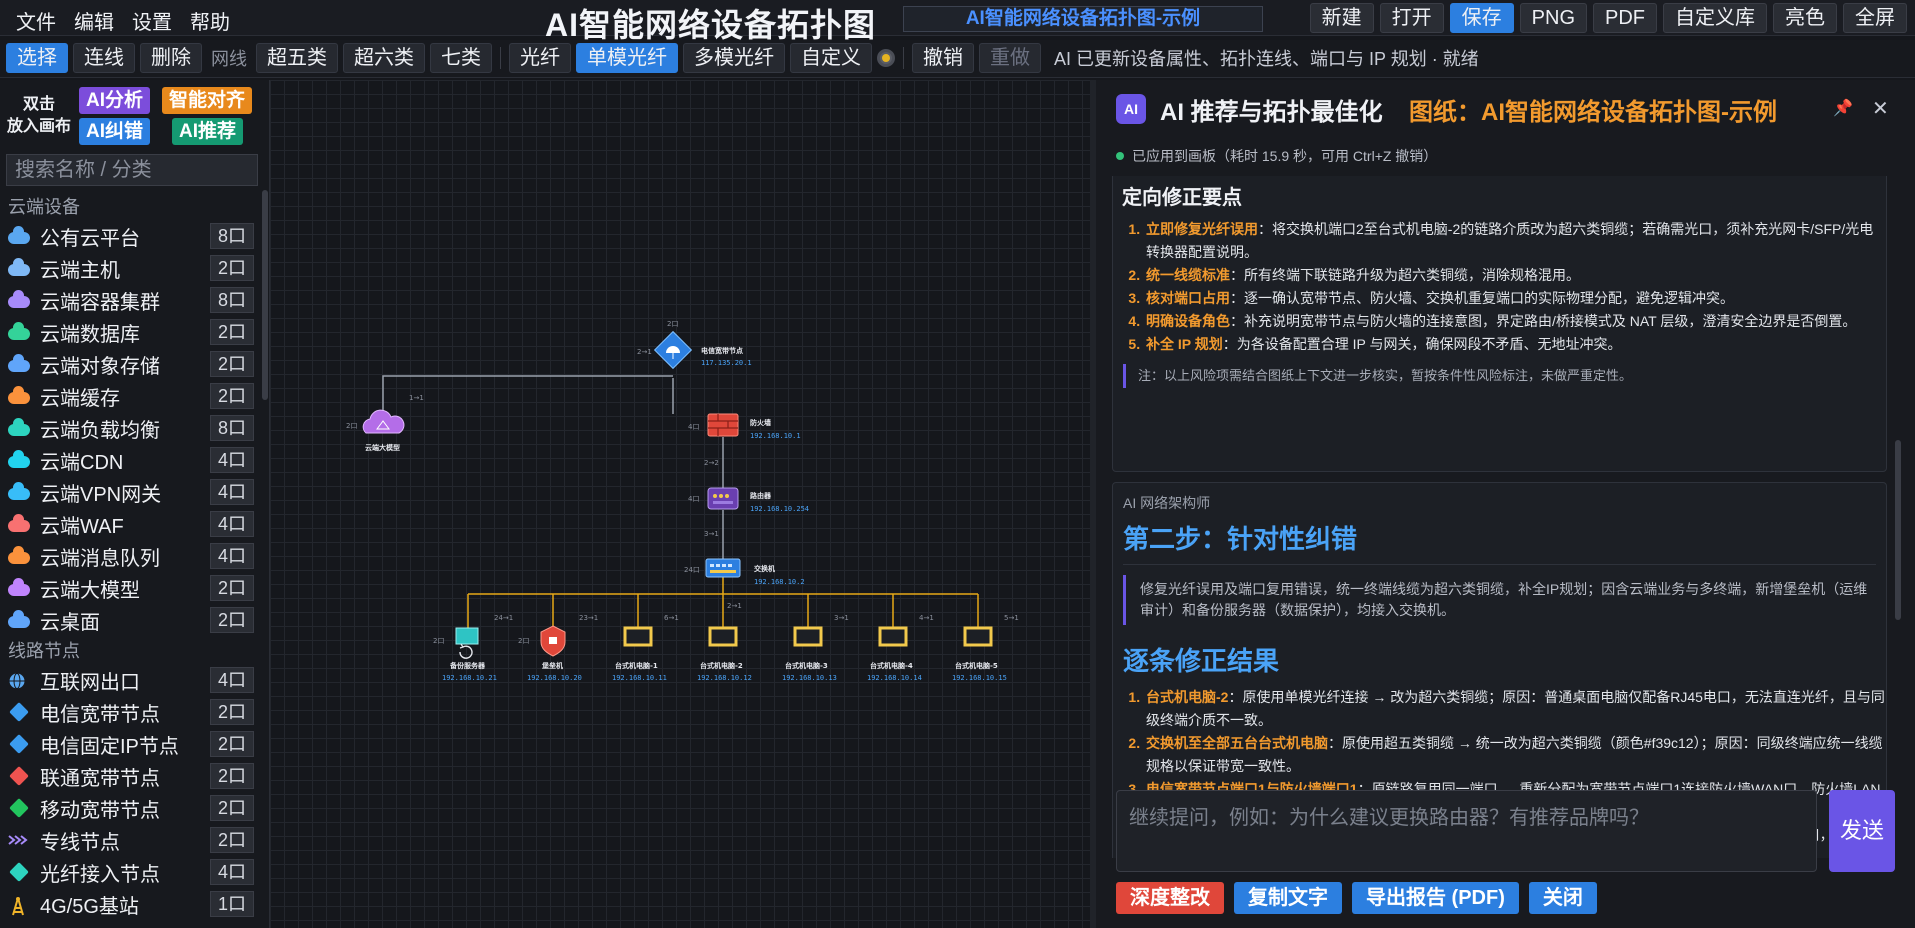  I want to click on node-ip: 192.168.10.21, so click(469, 678).